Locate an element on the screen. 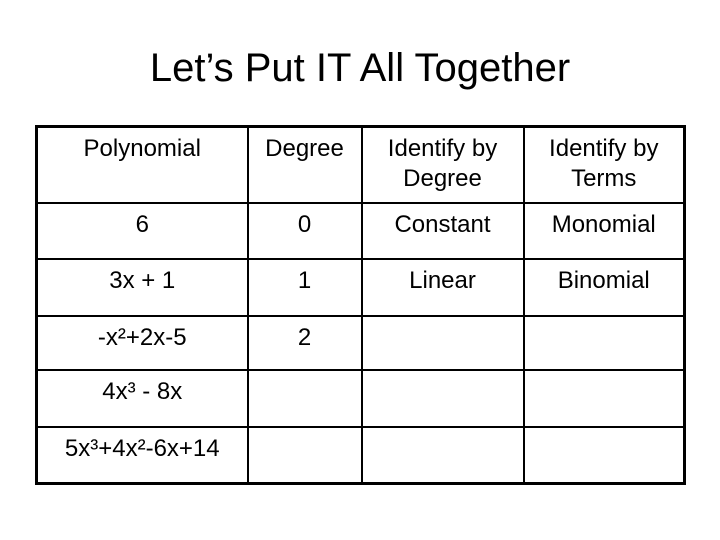 This screenshot has height=540, width=720. table-row: 6 0 Constant Monomial is located at coordinates (360, 230).